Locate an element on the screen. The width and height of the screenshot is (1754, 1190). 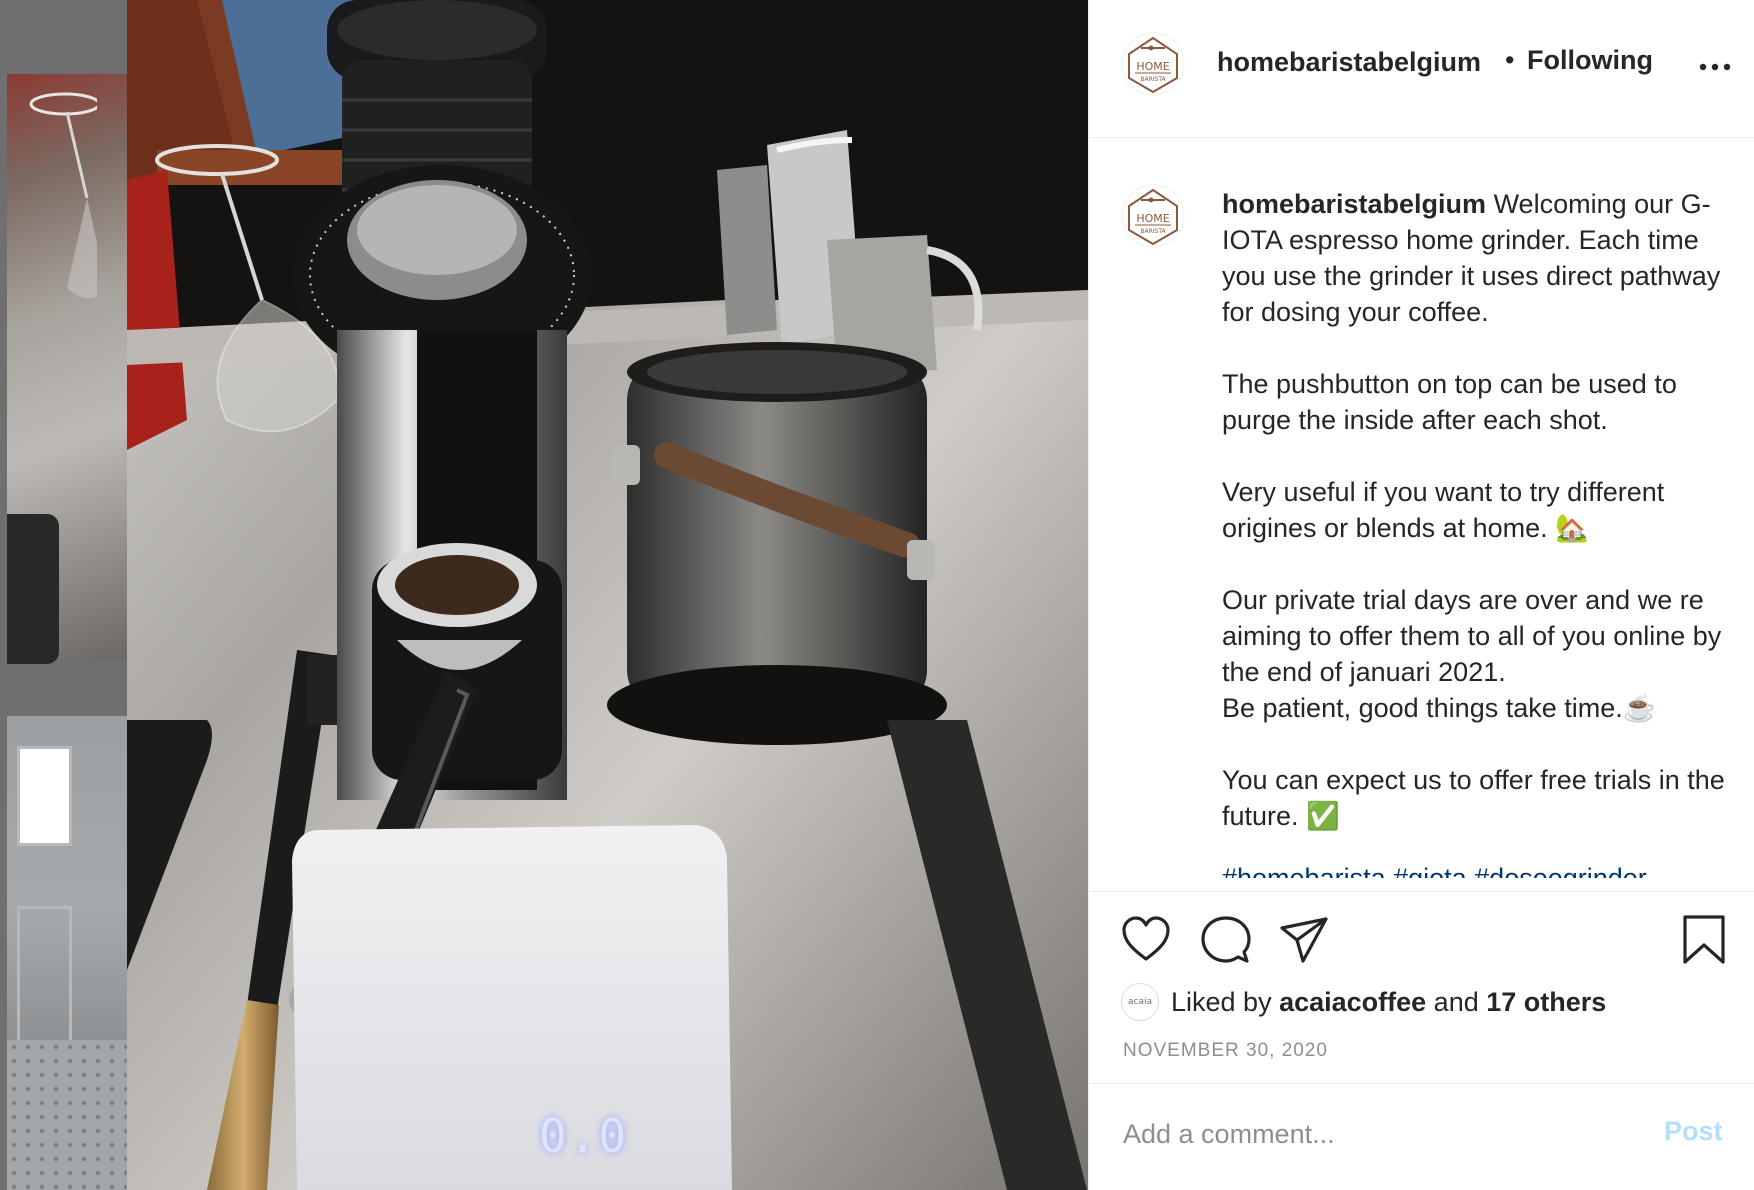
likes-text: Liked by acaiacoffee and 17 others is located at coordinates (1388, 1002).